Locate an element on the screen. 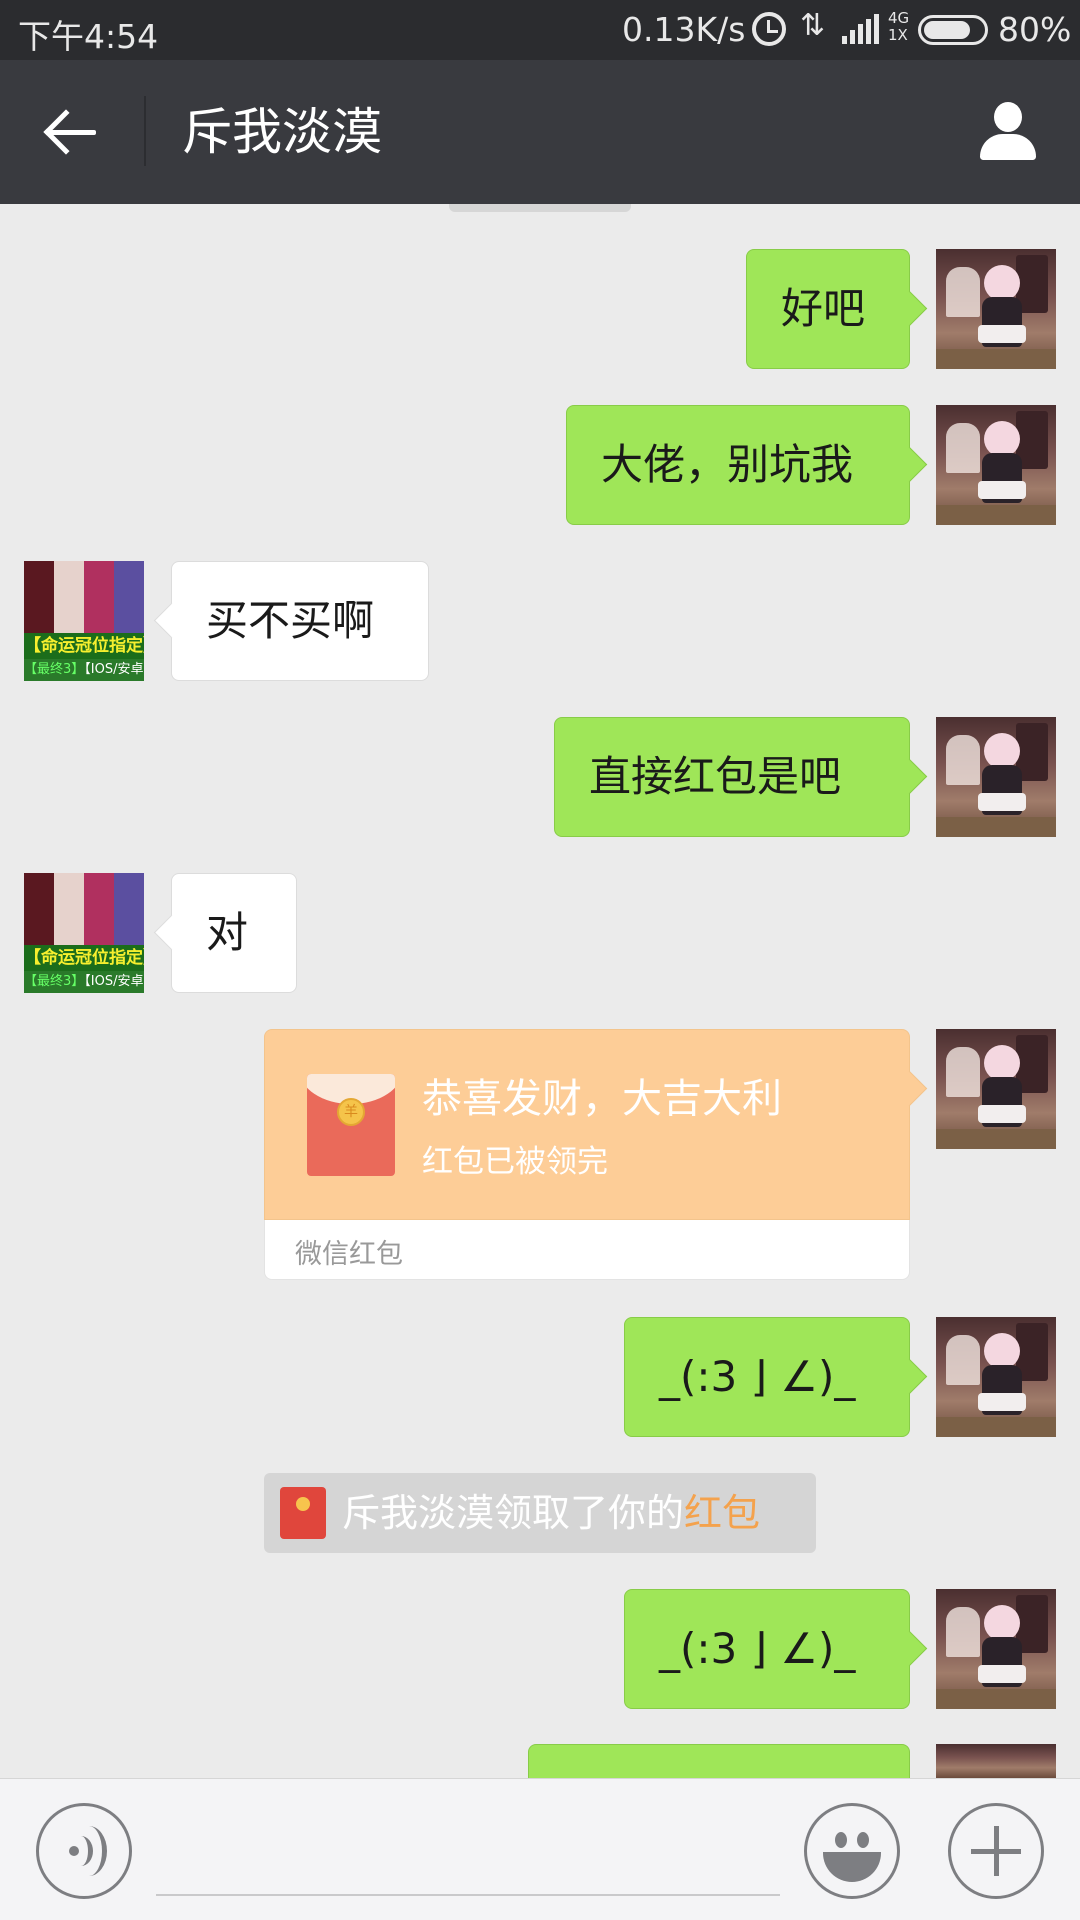 This screenshot has width=1080, height=1920. status-bar: 下午4:54 0.13K/s ⇅ 4G 1X 80% is located at coordinates (540, 30).